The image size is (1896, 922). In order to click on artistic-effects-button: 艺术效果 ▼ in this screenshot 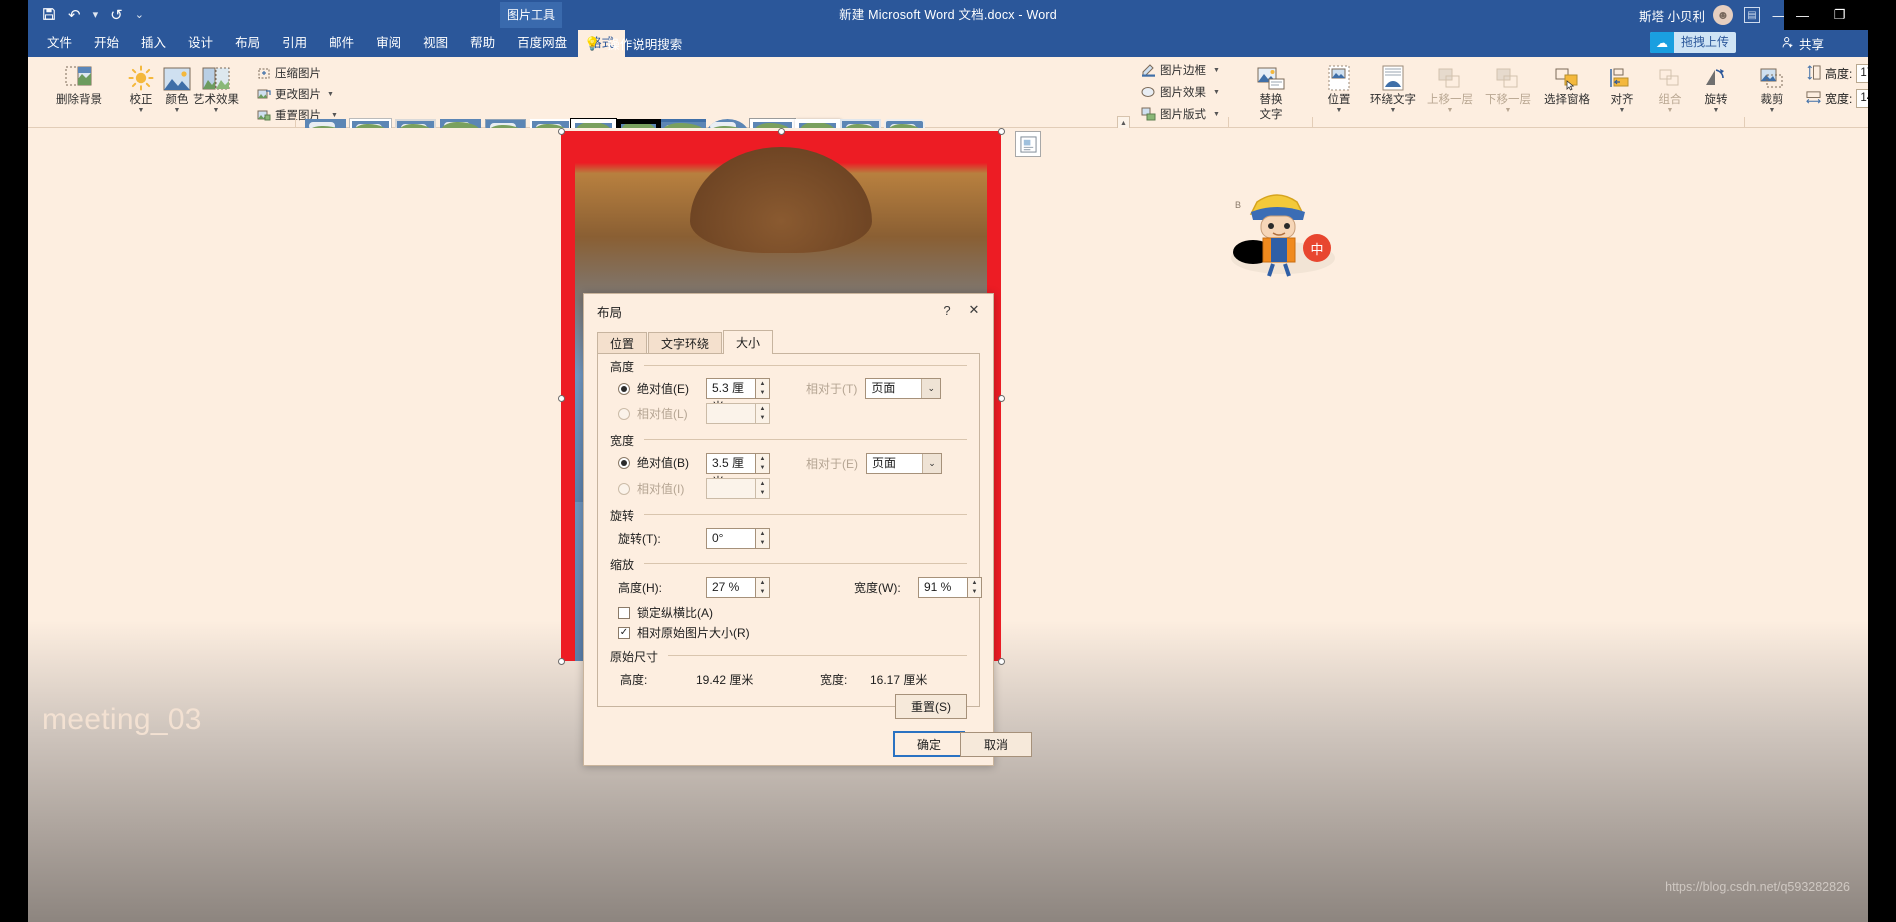, I will do `click(216, 87)`.